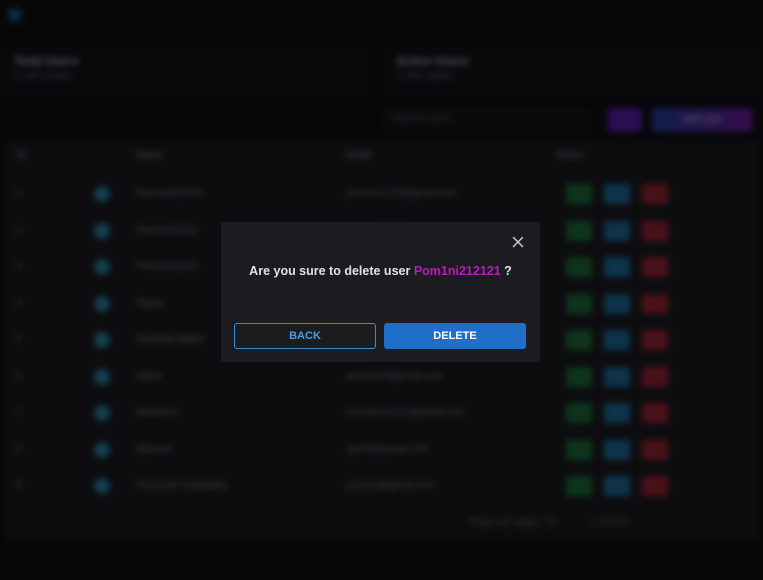 The height and width of the screenshot is (580, 763). What do you see at coordinates (305, 336) in the screenshot?
I see `back-button: BACK` at bounding box center [305, 336].